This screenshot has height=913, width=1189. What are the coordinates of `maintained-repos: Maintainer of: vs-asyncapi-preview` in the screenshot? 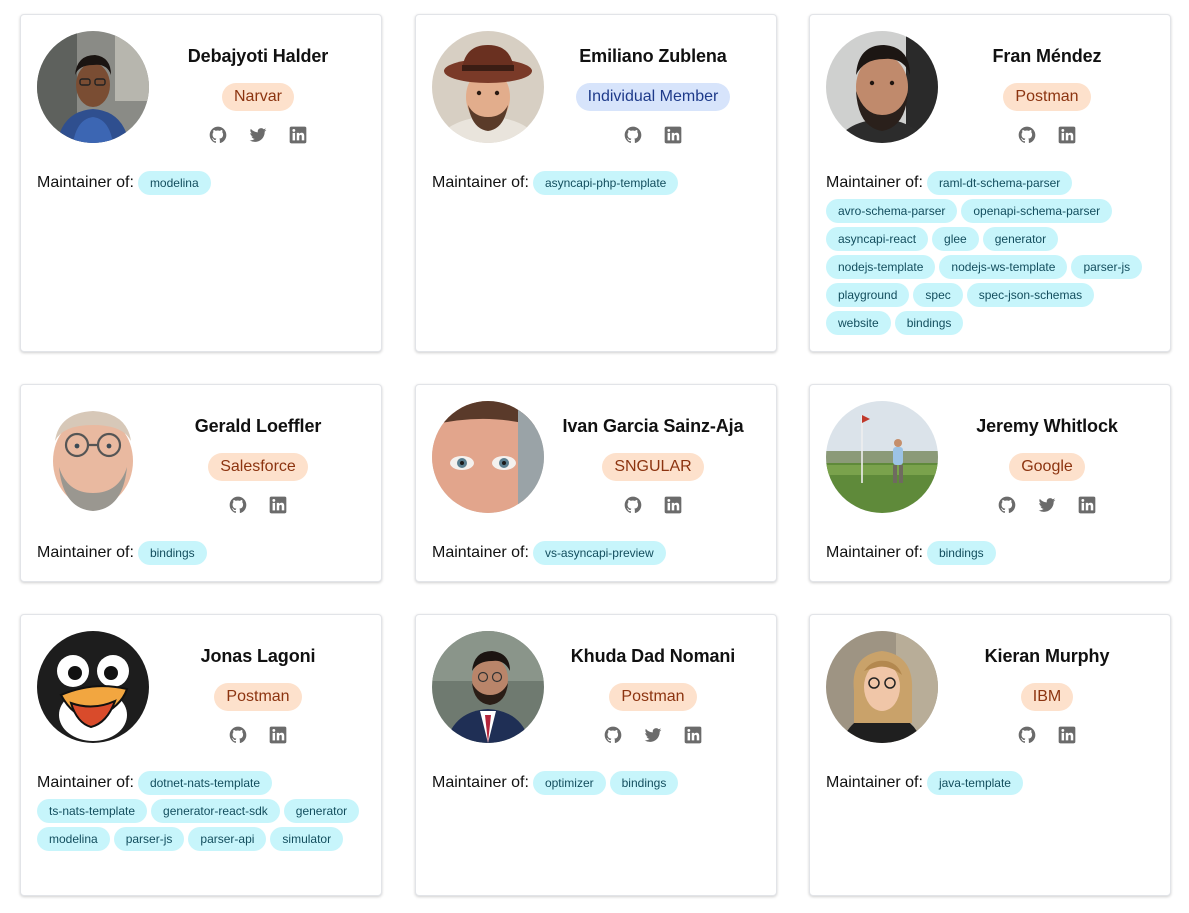 It's located at (596, 553).